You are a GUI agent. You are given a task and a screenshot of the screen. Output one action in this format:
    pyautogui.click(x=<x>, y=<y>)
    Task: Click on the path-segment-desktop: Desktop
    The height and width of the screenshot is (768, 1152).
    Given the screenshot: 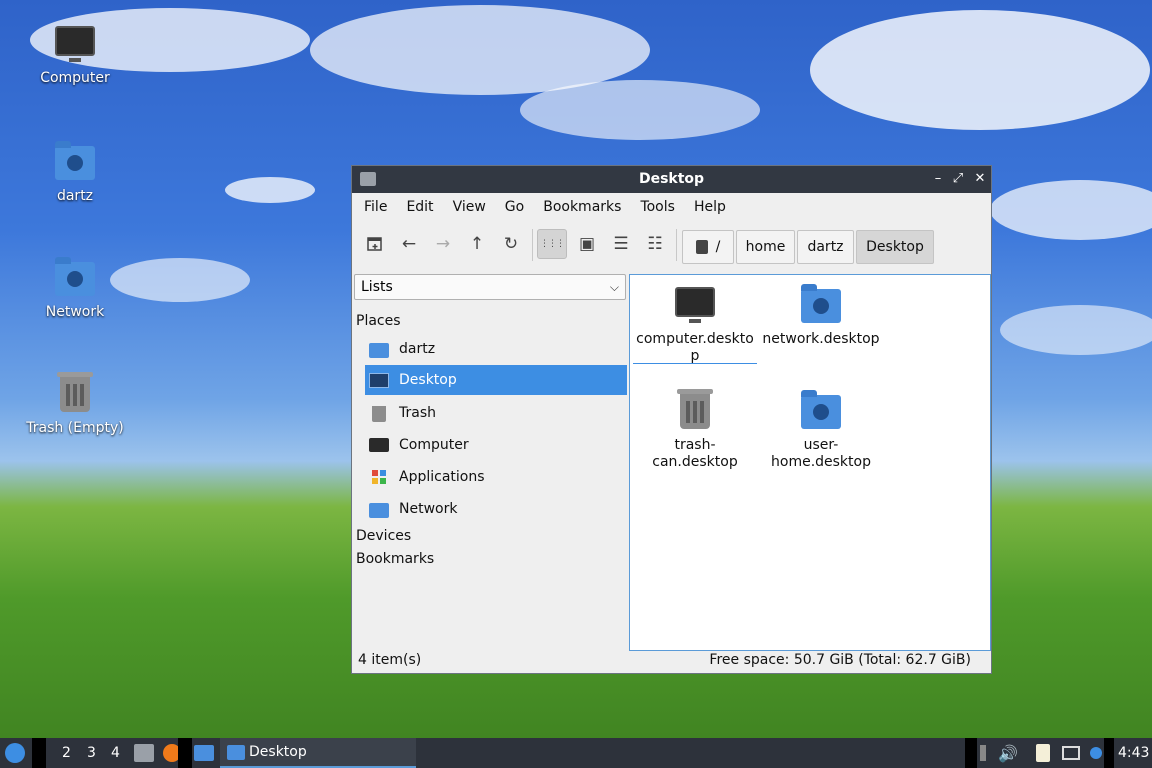 What is the action you would take?
    pyautogui.click(x=895, y=247)
    